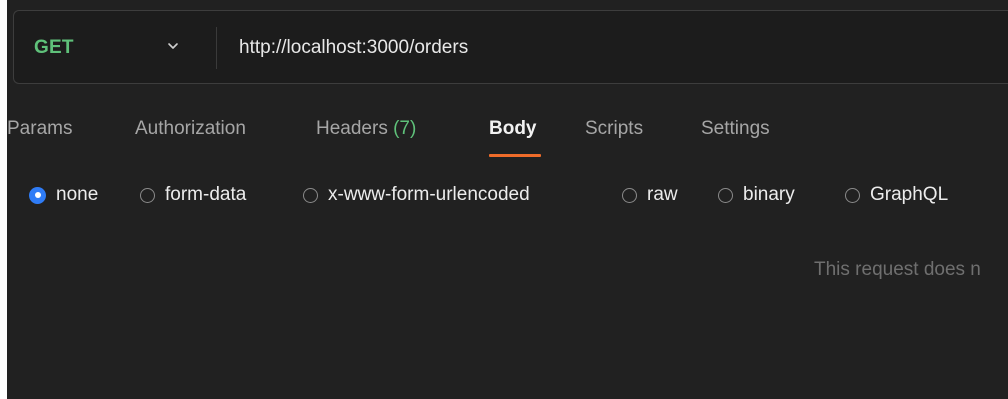  What do you see at coordinates (37, 195) in the screenshot?
I see `radio-checked-icon` at bounding box center [37, 195].